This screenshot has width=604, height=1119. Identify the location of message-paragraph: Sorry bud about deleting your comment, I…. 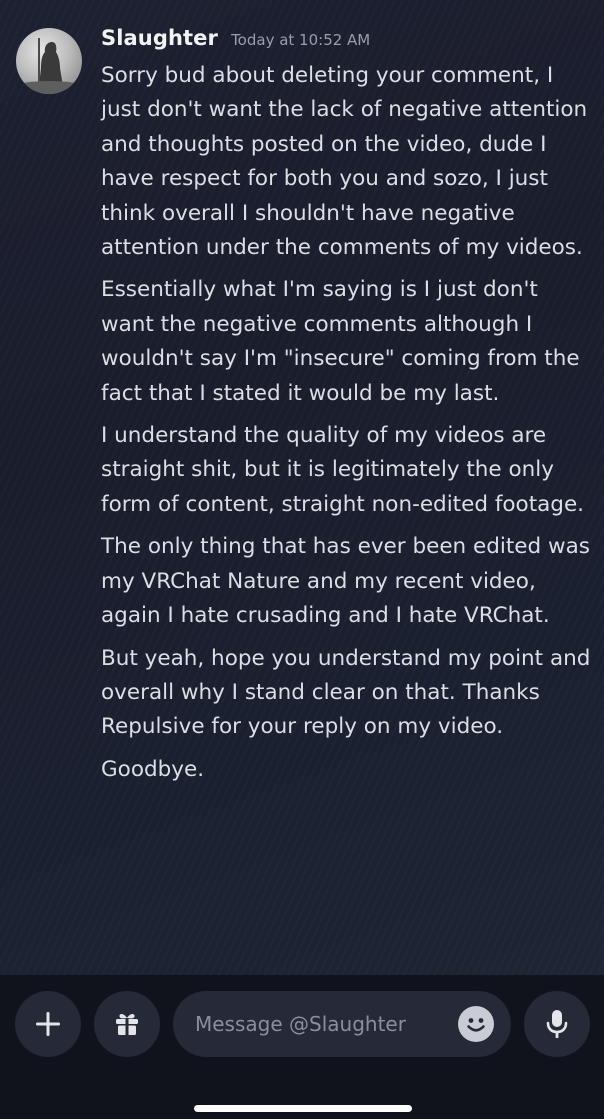
(344, 162).